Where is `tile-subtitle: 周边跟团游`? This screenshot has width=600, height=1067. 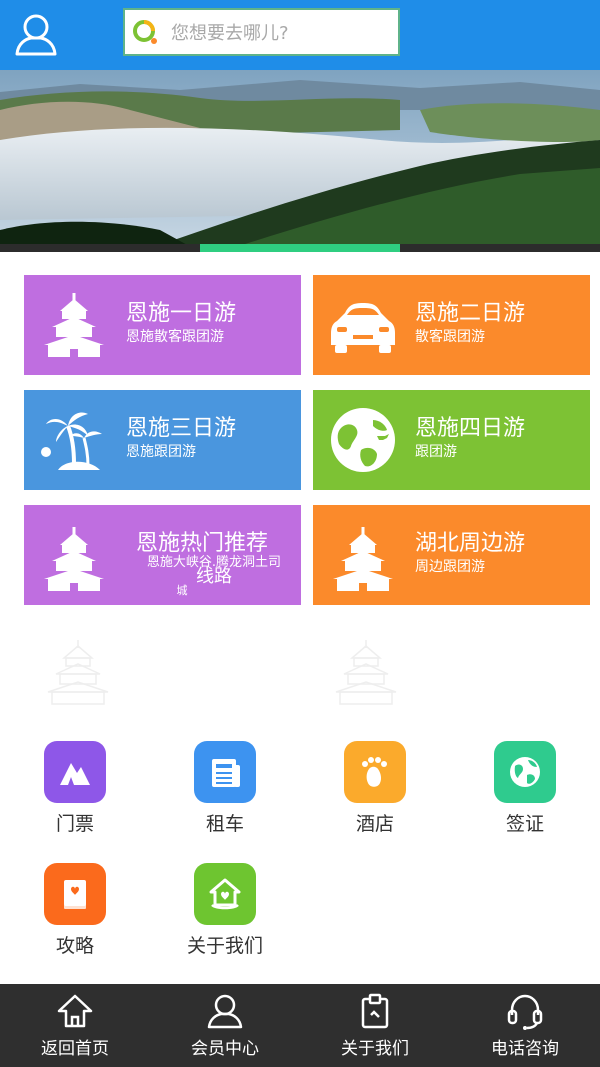 tile-subtitle: 周边跟团游 is located at coordinates (450, 567).